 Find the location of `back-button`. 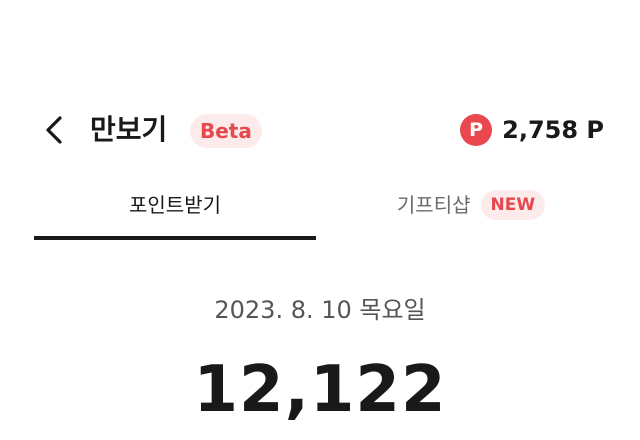

back-button is located at coordinates (54, 130).